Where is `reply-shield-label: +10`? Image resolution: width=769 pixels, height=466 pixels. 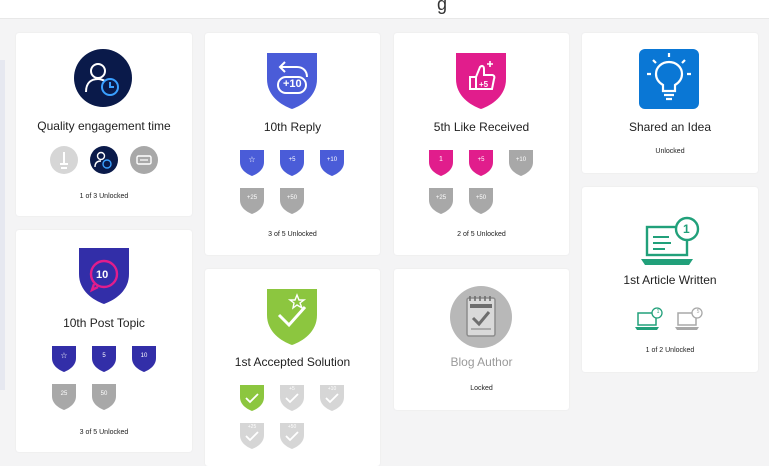
reply-shield-label: +10 is located at coordinates (292, 84).